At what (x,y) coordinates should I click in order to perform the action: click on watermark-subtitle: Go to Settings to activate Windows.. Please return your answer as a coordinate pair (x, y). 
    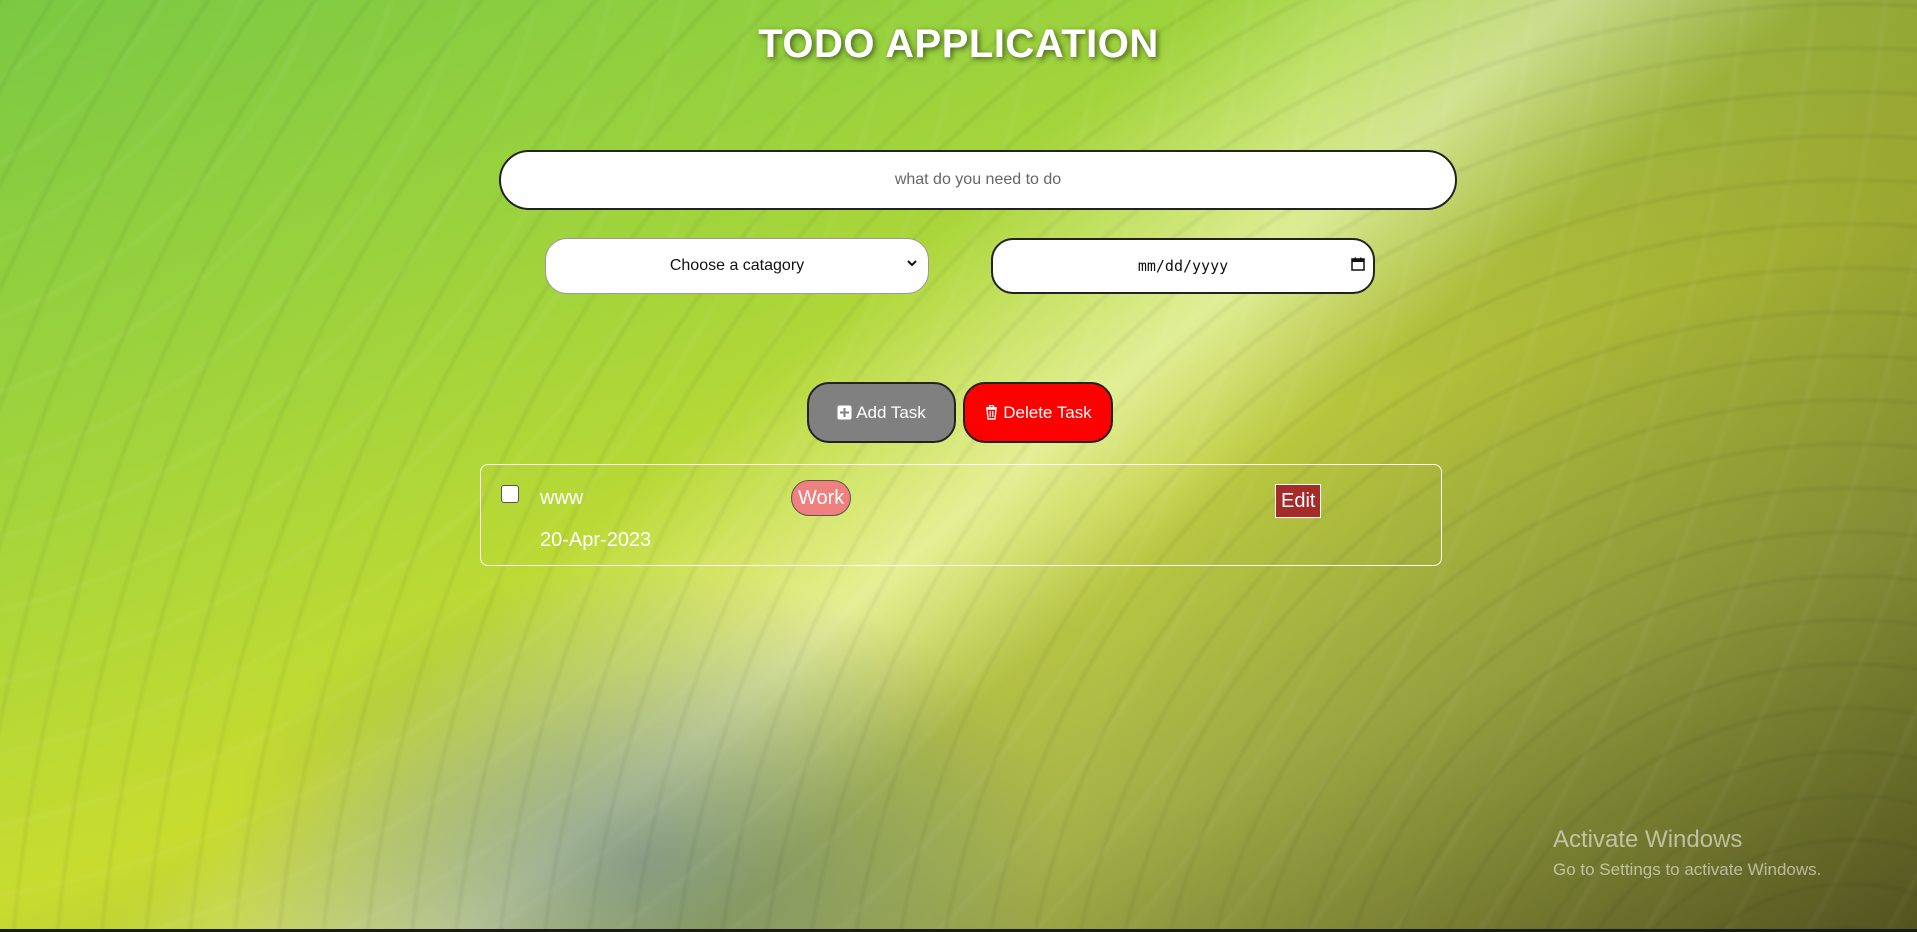
    Looking at the image, I should click on (1687, 869).